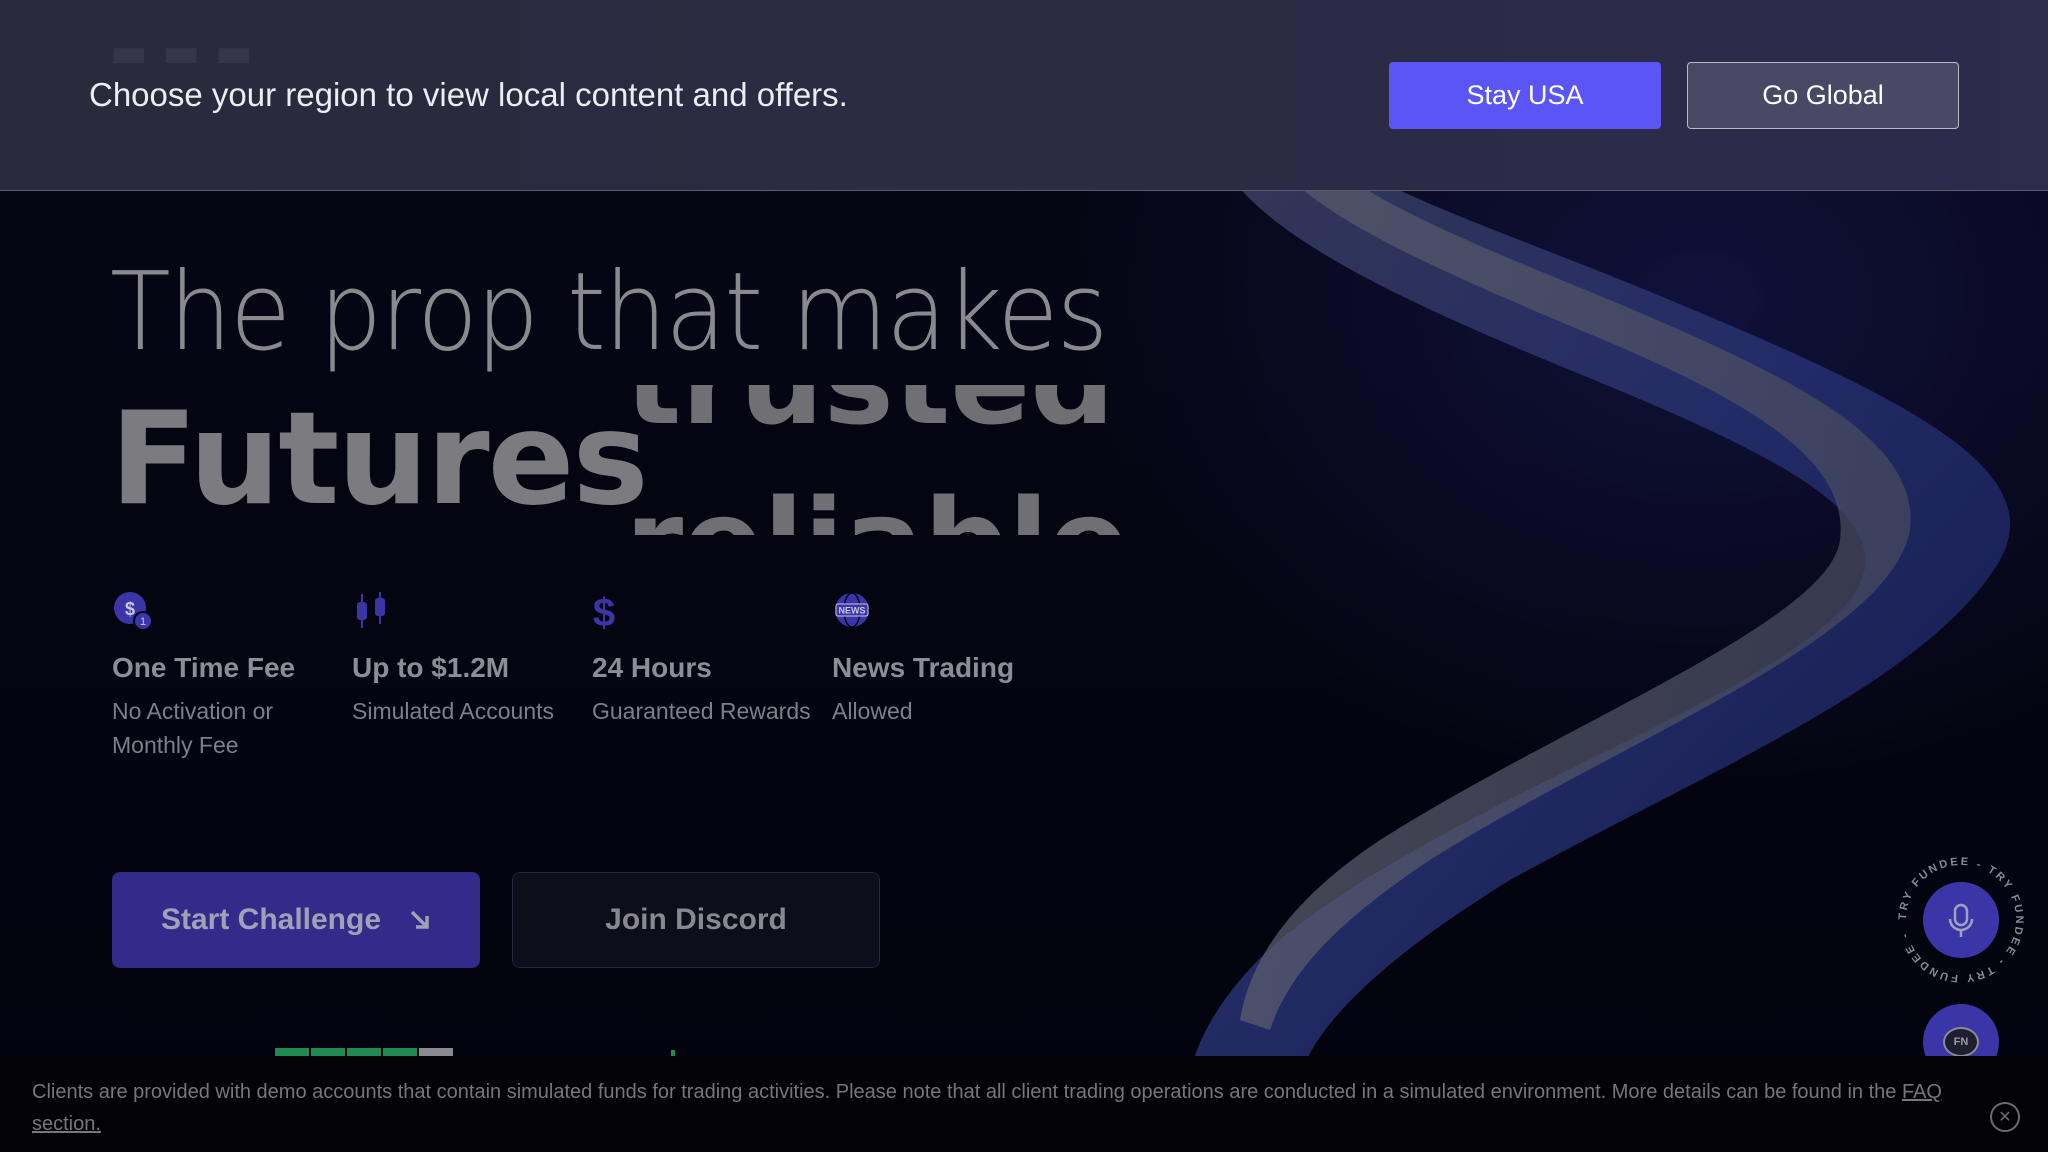 This screenshot has width=2048, height=1152. I want to click on feature-rewards: $ 24 Hours Guaranteed Rewards, so click(702, 659).